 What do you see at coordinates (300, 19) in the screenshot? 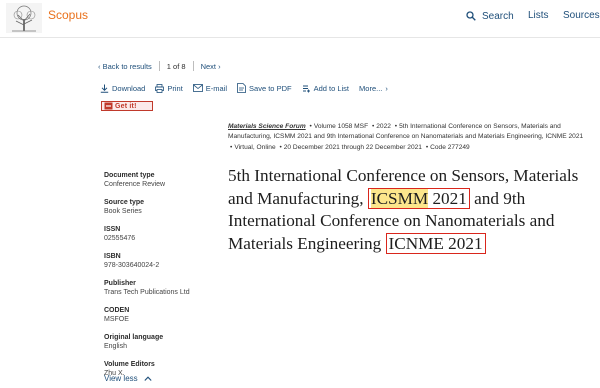
I see `top-header: Scopus Search Lists Sources` at bounding box center [300, 19].